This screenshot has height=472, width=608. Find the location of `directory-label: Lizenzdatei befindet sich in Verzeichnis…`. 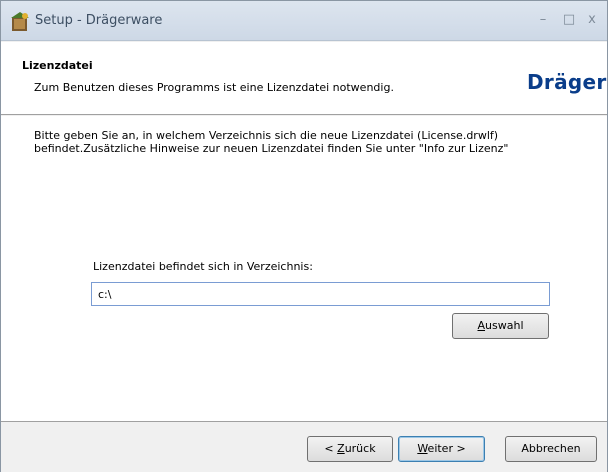

directory-label: Lizenzdatei befindet sich in Verzeichnis… is located at coordinates (203, 266).